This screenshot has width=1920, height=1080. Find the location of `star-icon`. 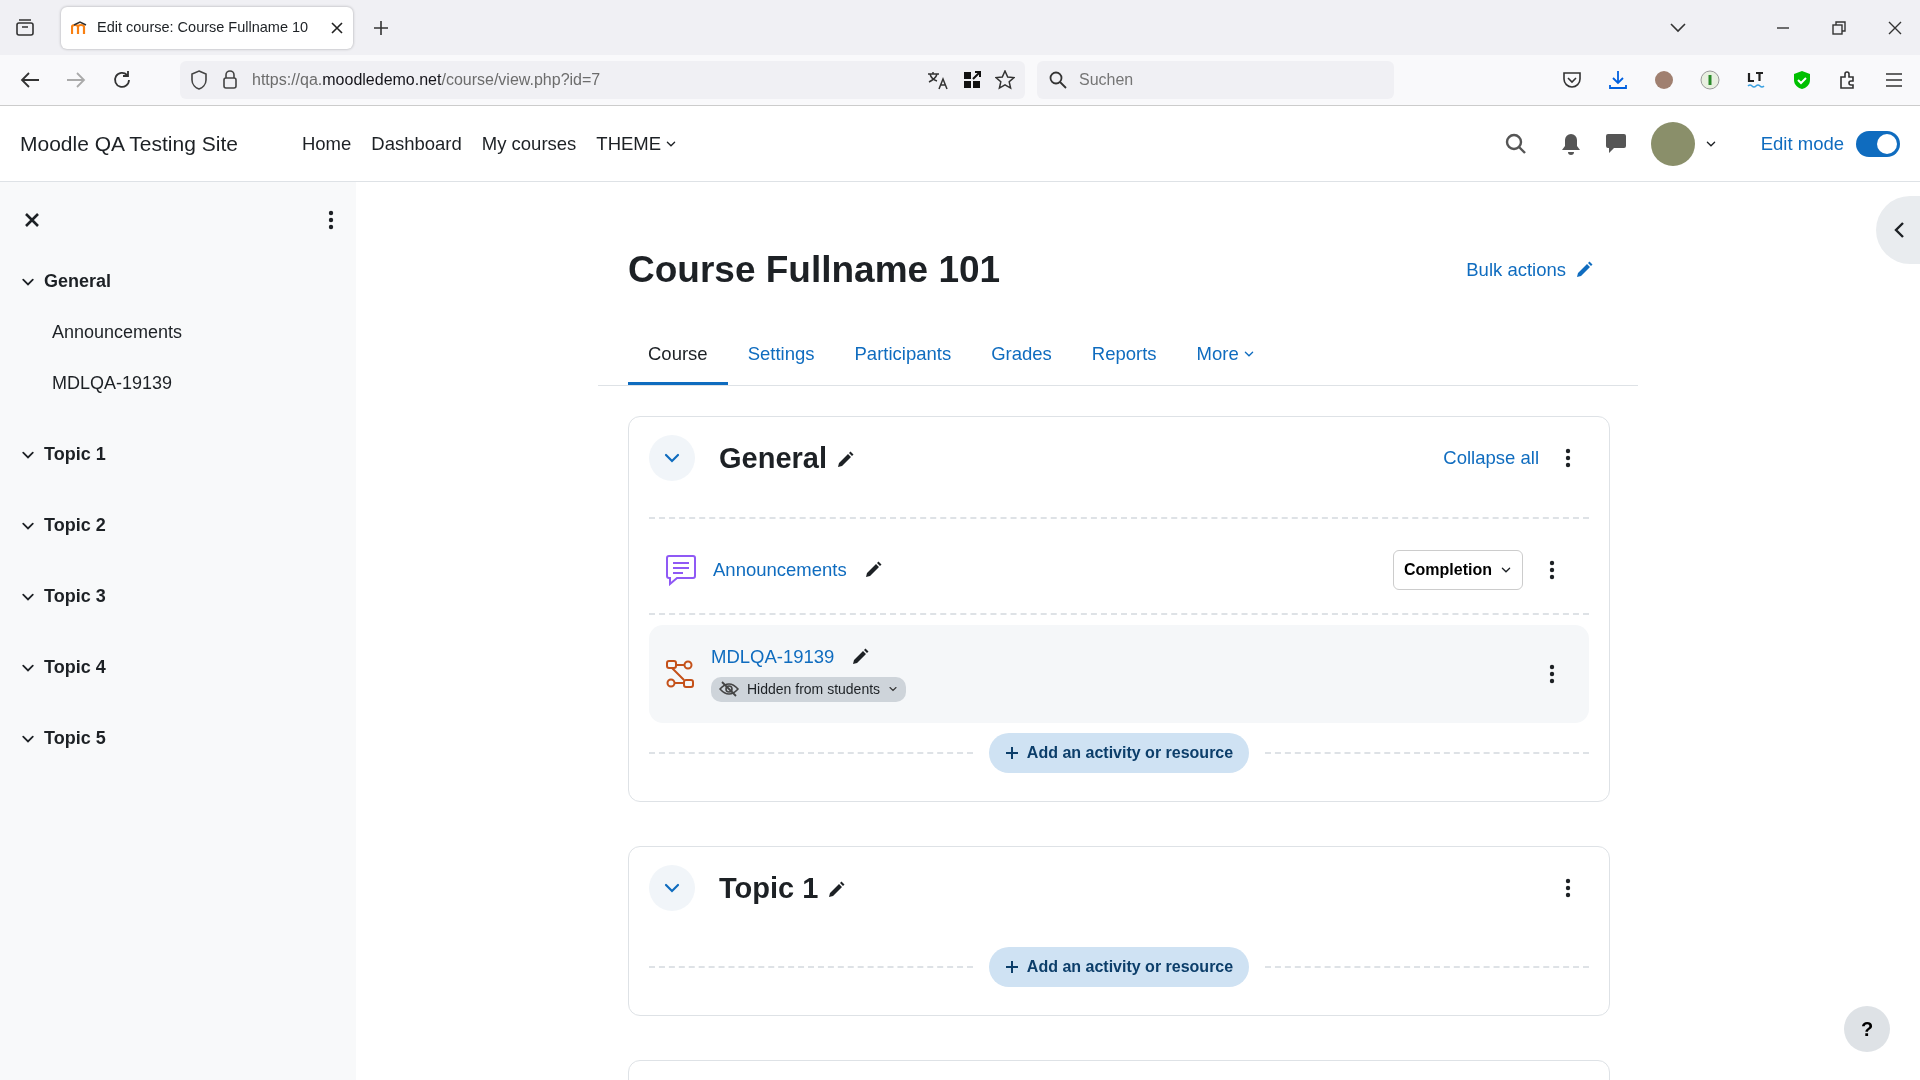

star-icon is located at coordinates (1005, 80).